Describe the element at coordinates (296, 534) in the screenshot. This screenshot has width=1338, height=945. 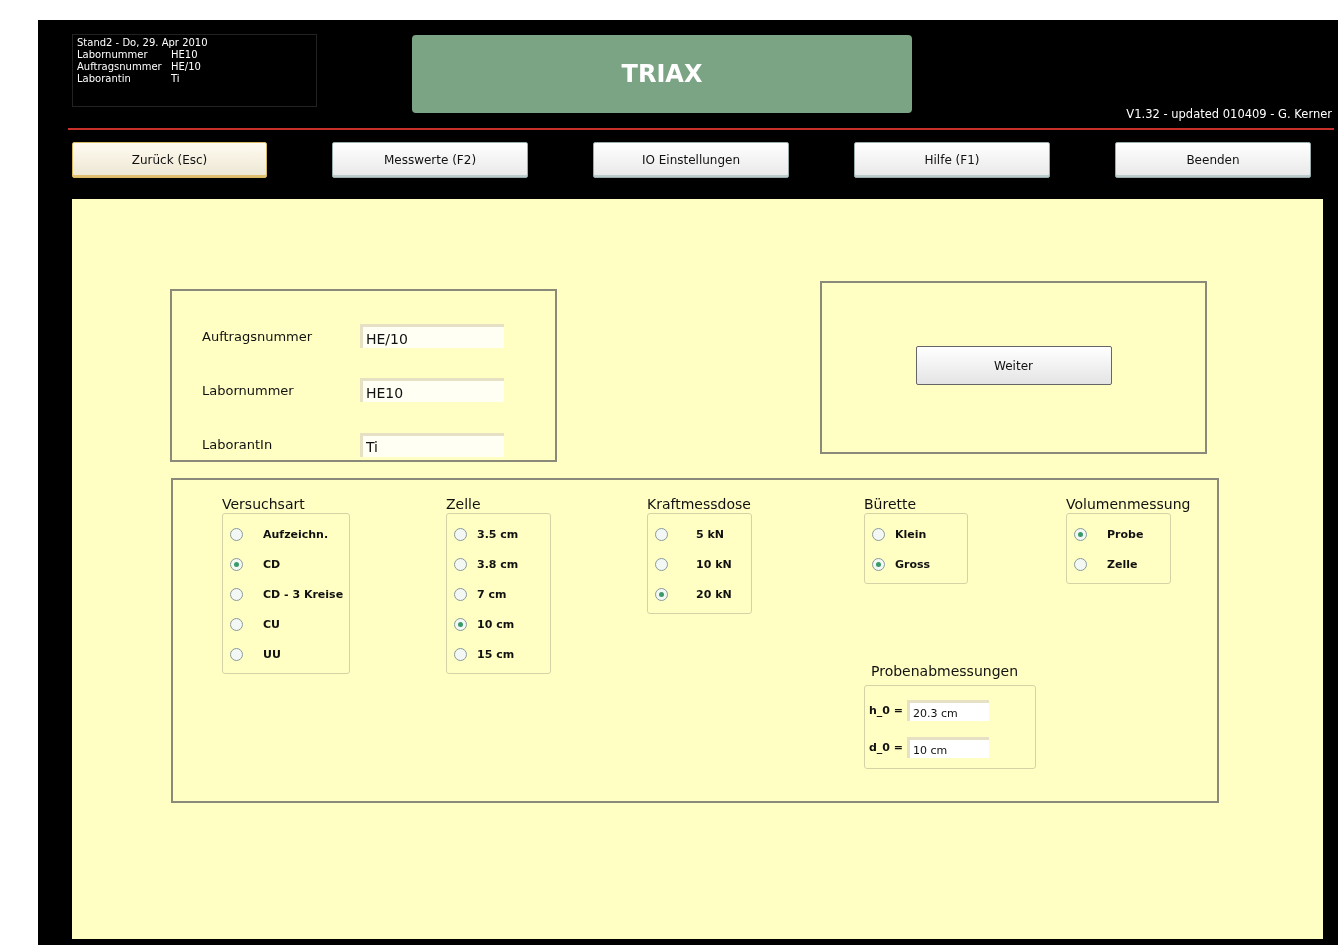
I see `radio-label: Aufzeichn.` at that location.